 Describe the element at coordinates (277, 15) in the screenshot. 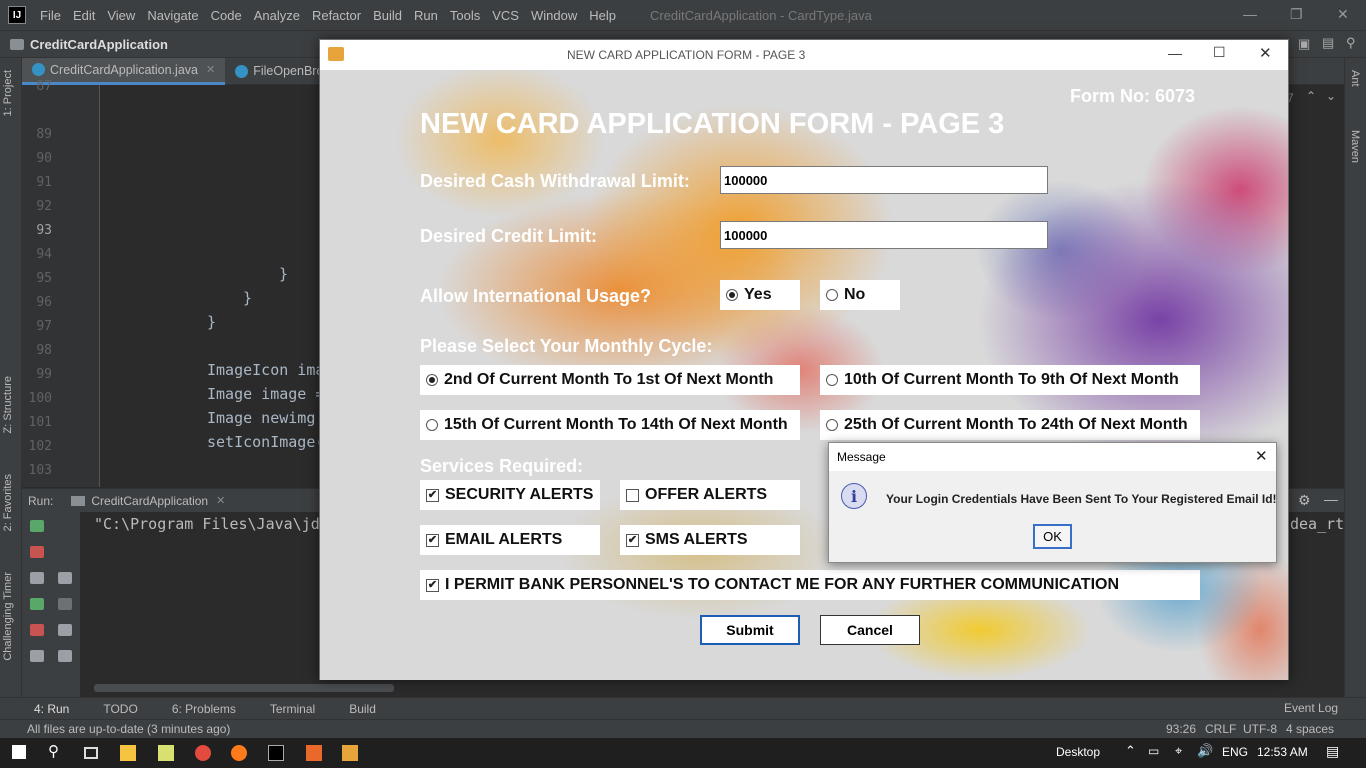

I see `menu-analyze: Analyze` at that location.